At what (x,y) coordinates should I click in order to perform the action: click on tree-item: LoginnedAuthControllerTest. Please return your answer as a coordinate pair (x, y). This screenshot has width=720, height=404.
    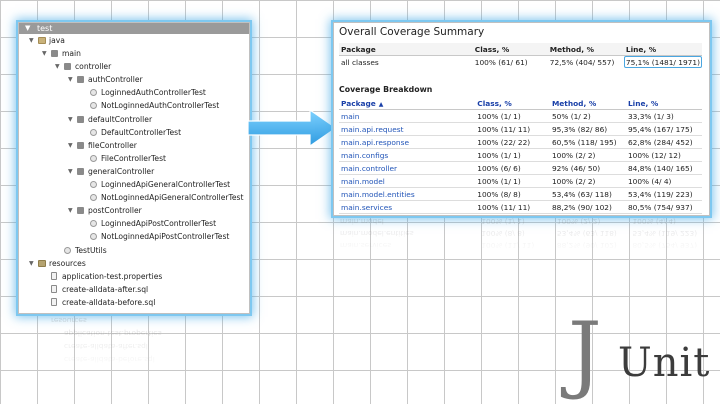
    Looking at the image, I should click on (134, 92).